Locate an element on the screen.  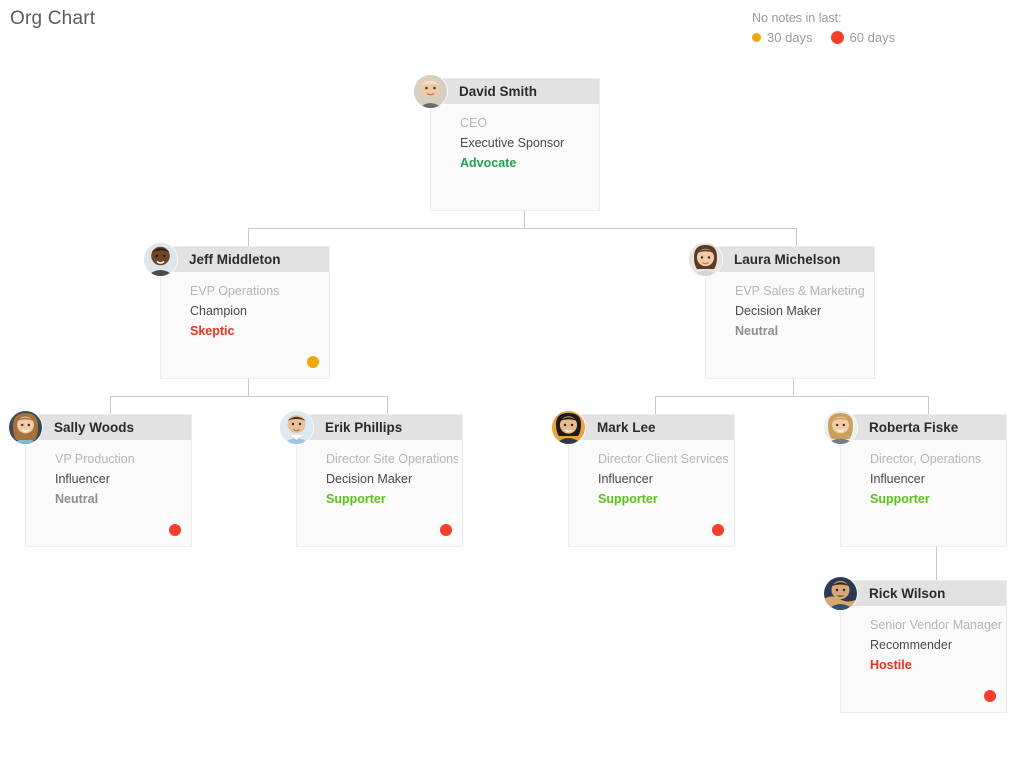
node-person-name: Sally Woods is located at coordinates (94, 427).